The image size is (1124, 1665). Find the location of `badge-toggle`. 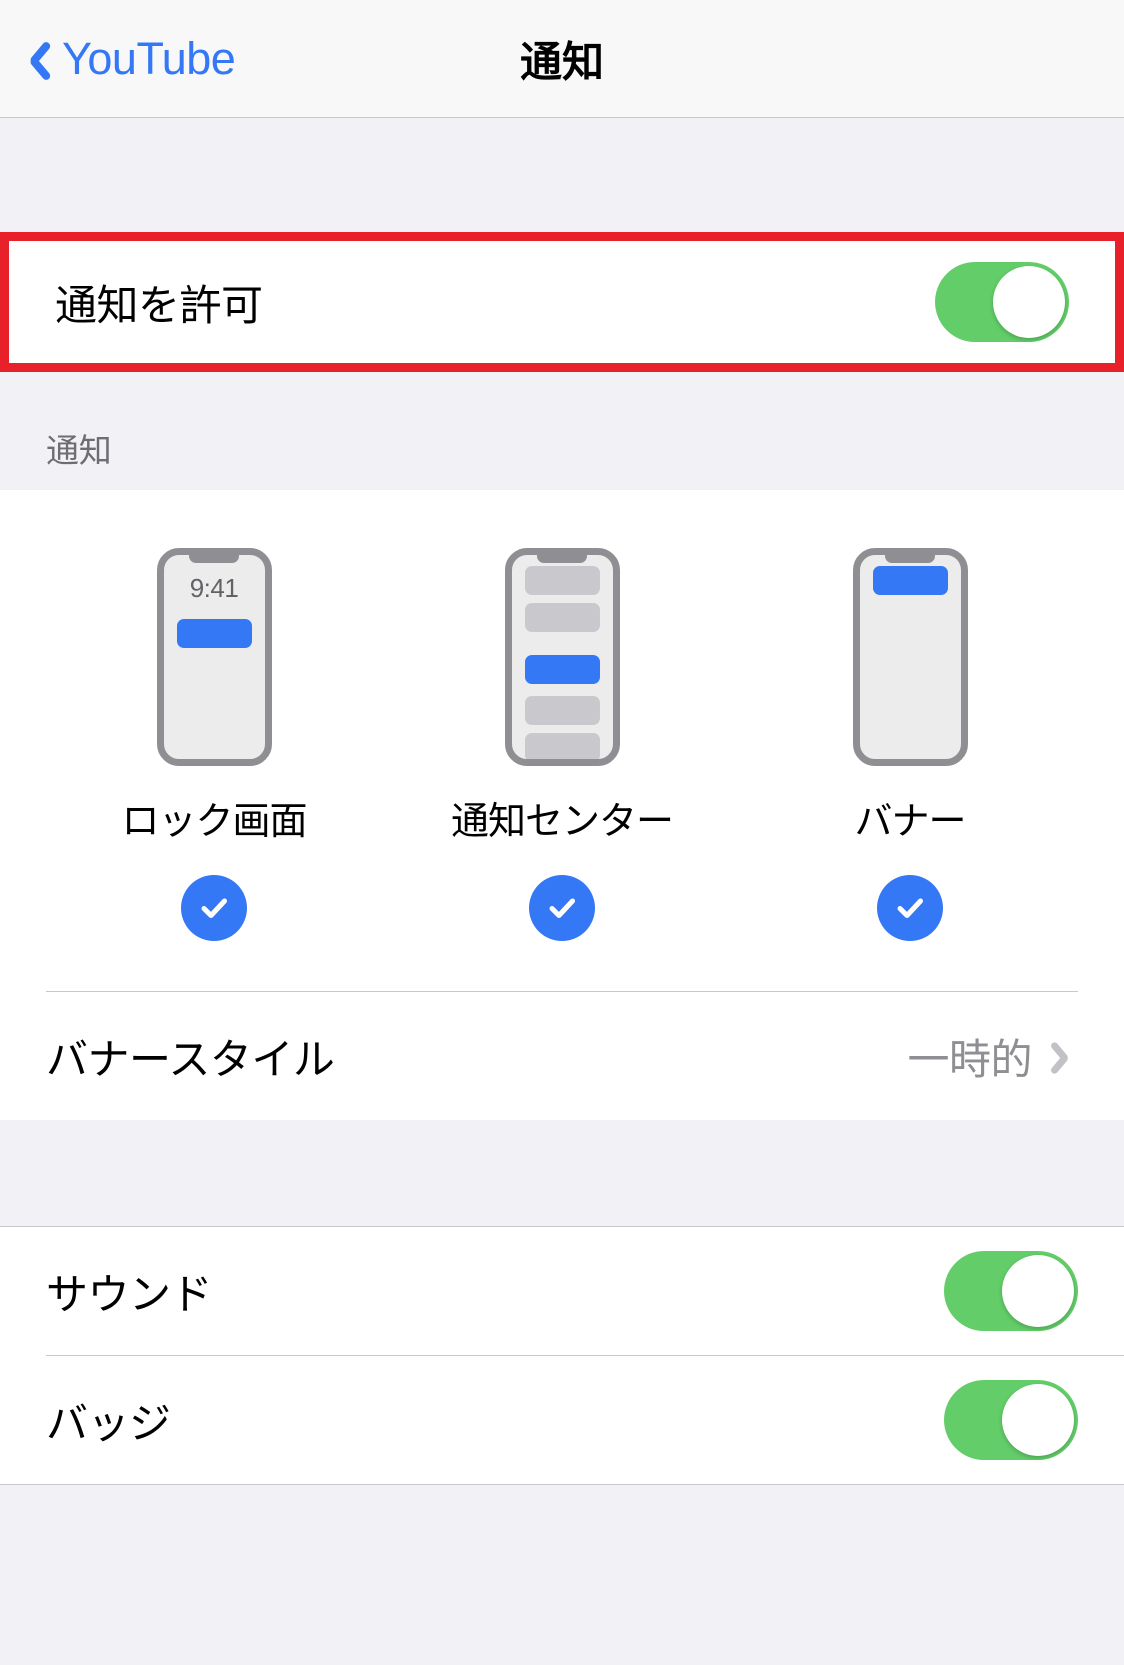

badge-toggle is located at coordinates (1011, 1420).